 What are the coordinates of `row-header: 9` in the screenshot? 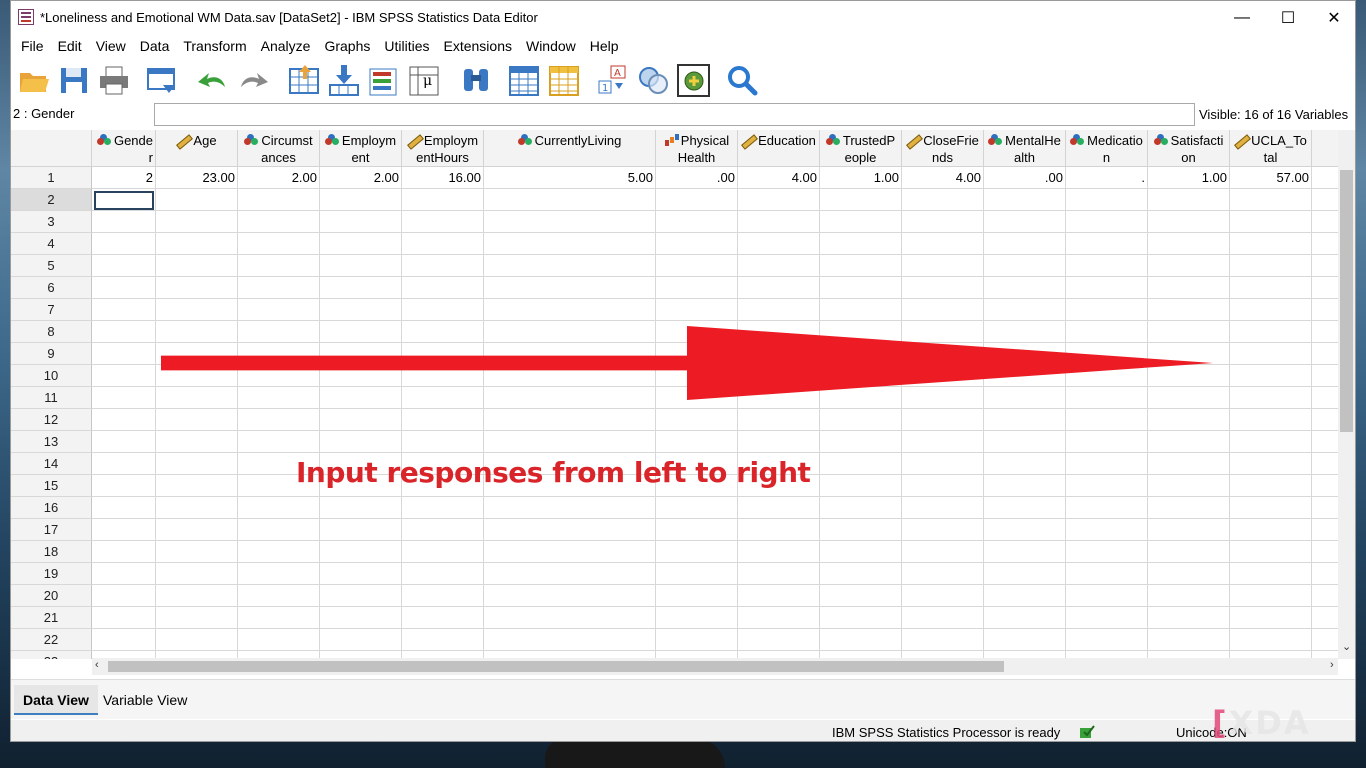 It's located at (51, 354).